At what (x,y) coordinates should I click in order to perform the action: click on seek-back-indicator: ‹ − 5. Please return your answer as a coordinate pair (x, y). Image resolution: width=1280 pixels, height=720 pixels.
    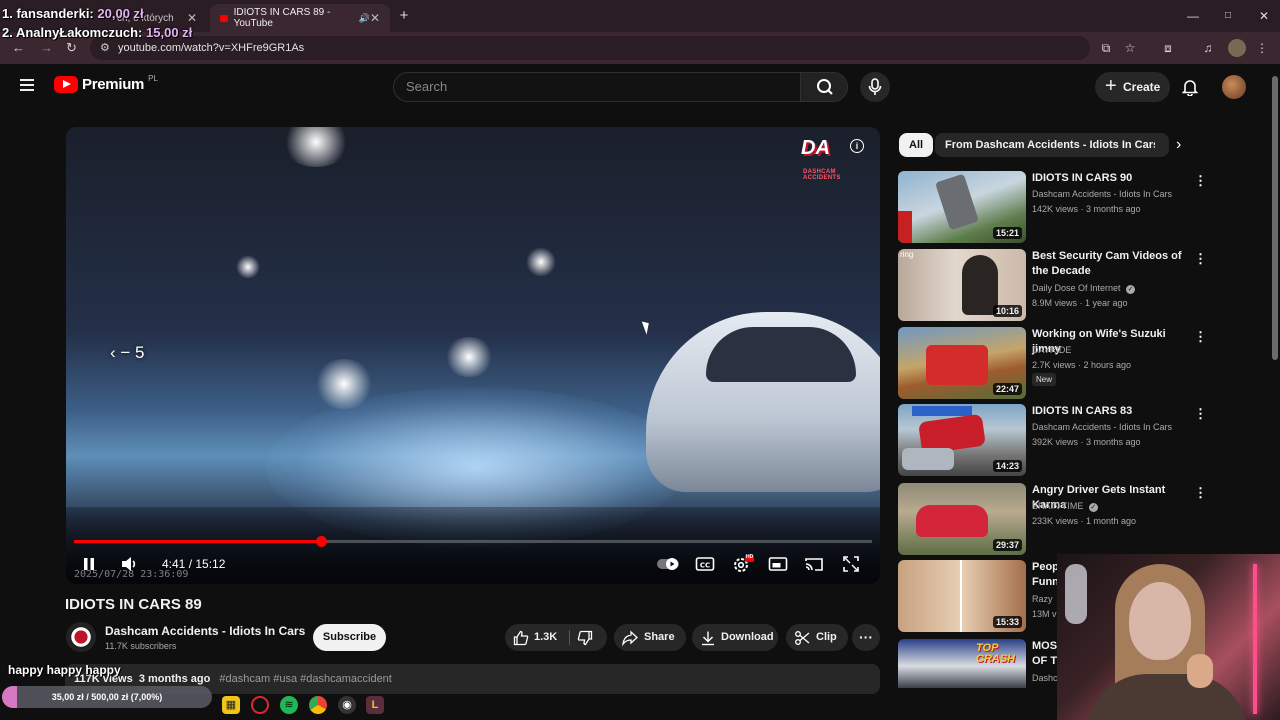
    Looking at the image, I should click on (127, 352).